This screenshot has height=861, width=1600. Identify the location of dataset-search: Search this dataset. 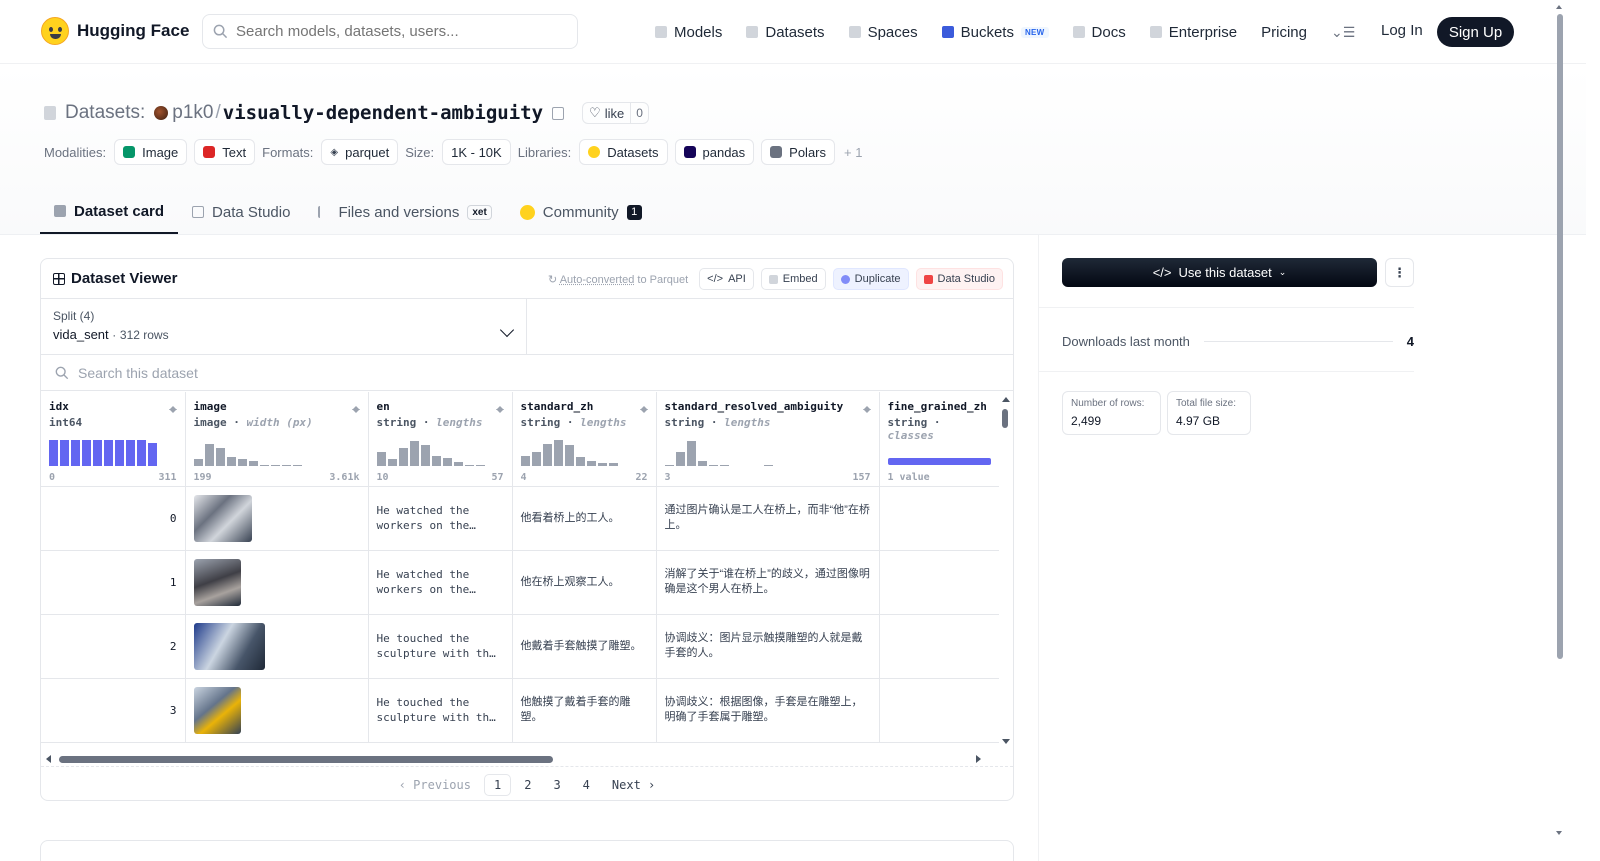
(527, 373).